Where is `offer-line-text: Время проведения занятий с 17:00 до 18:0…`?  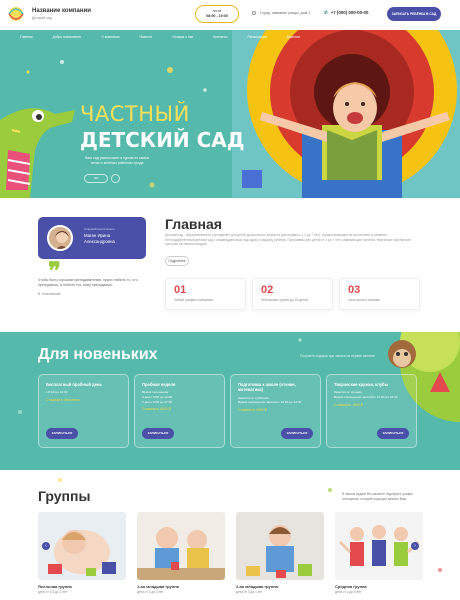
offer-line-text: Время проведения занятий с 17:00 до 18:0… is located at coordinates (366, 397).